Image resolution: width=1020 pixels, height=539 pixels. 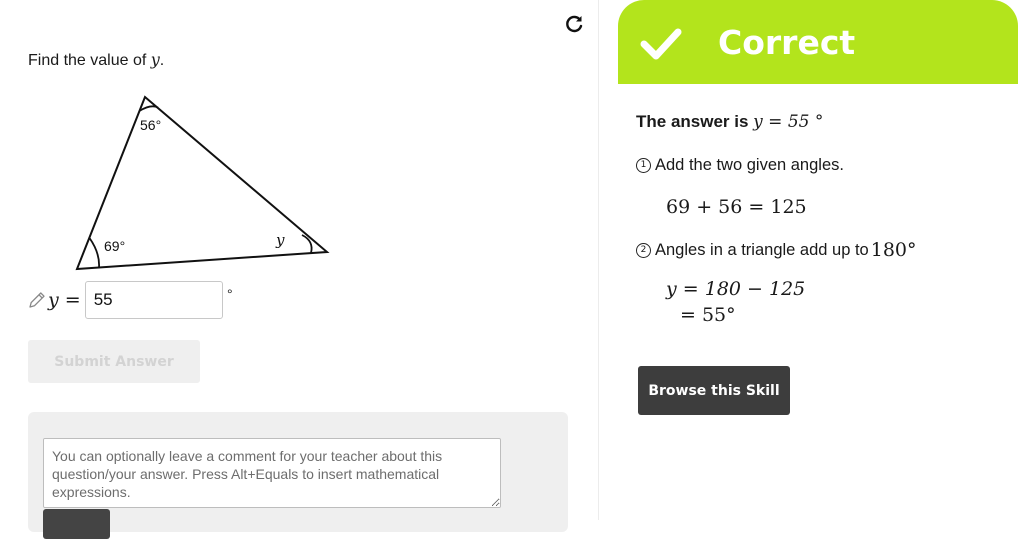 I want to click on step-two-math: 180°, so click(x=893, y=250).